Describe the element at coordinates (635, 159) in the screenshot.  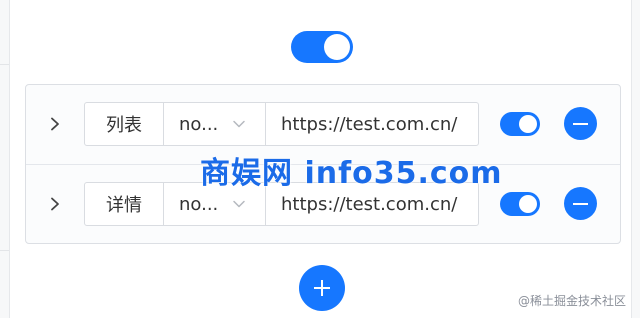
I see `right-edge-panel` at that location.